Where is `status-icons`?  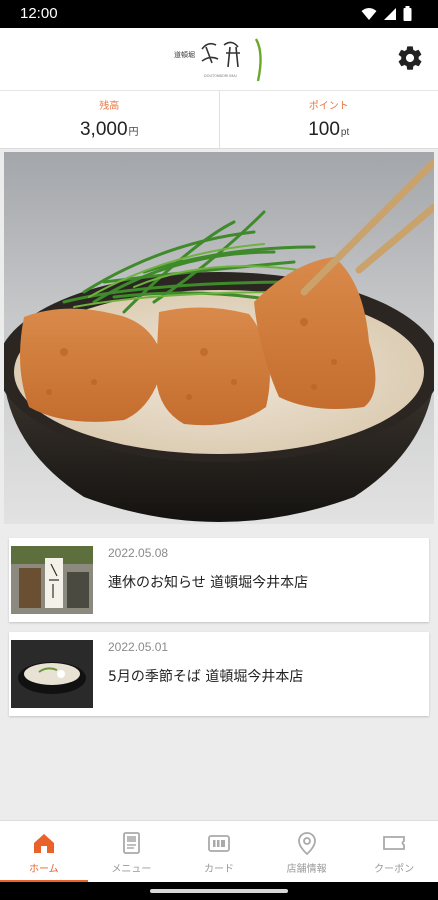
status-icons is located at coordinates (386, 13).